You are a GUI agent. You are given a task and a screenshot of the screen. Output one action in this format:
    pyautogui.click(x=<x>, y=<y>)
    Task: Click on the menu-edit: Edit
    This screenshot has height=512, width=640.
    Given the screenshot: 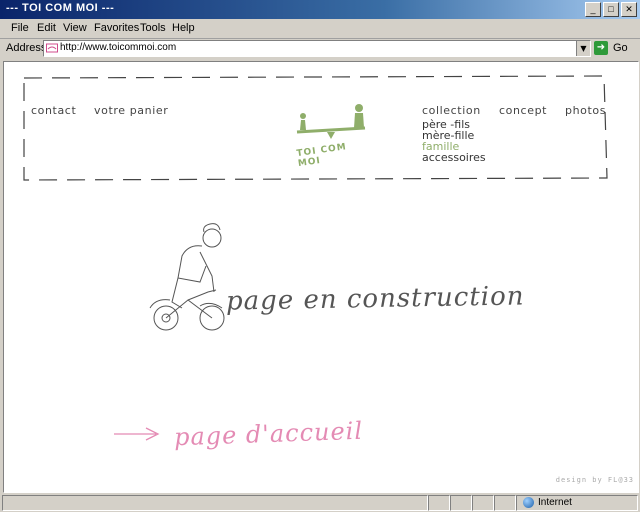 What is the action you would take?
    pyautogui.click(x=46, y=28)
    